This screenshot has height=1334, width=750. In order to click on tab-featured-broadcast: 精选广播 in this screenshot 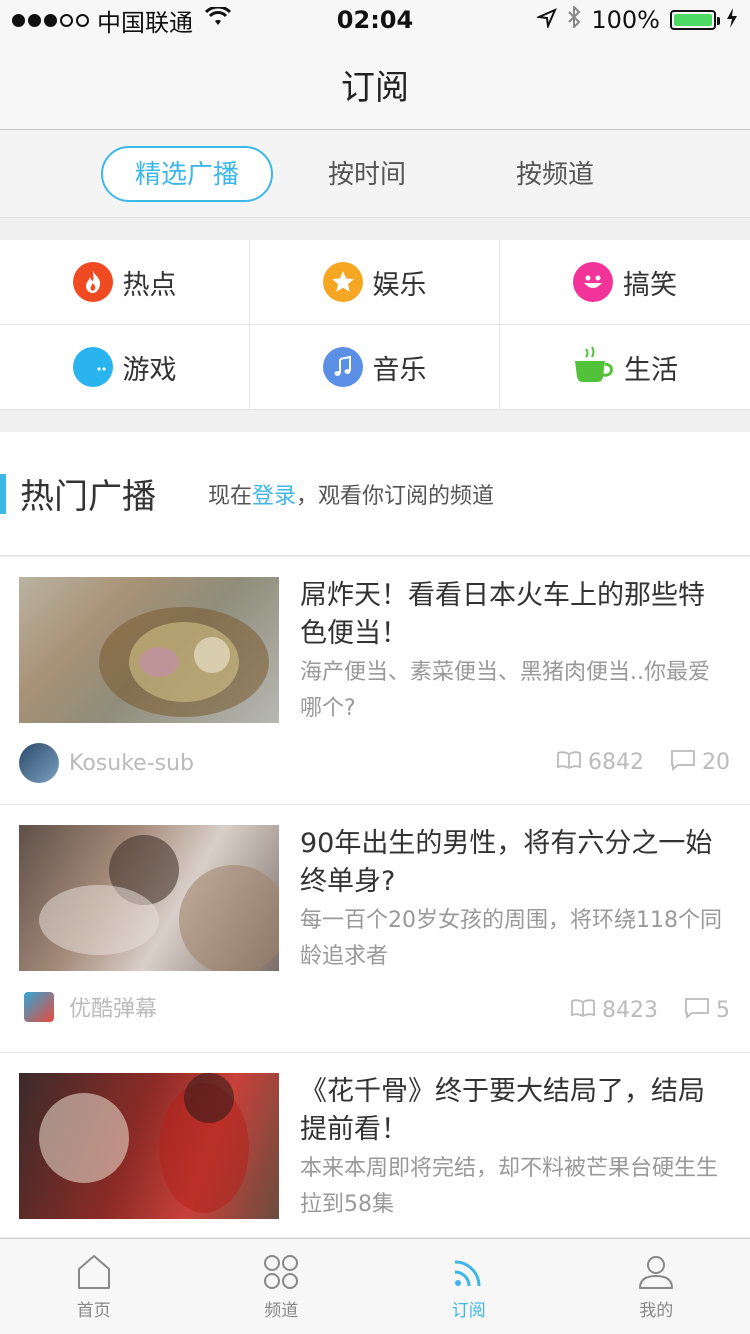, I will do `click(187, 173)`.